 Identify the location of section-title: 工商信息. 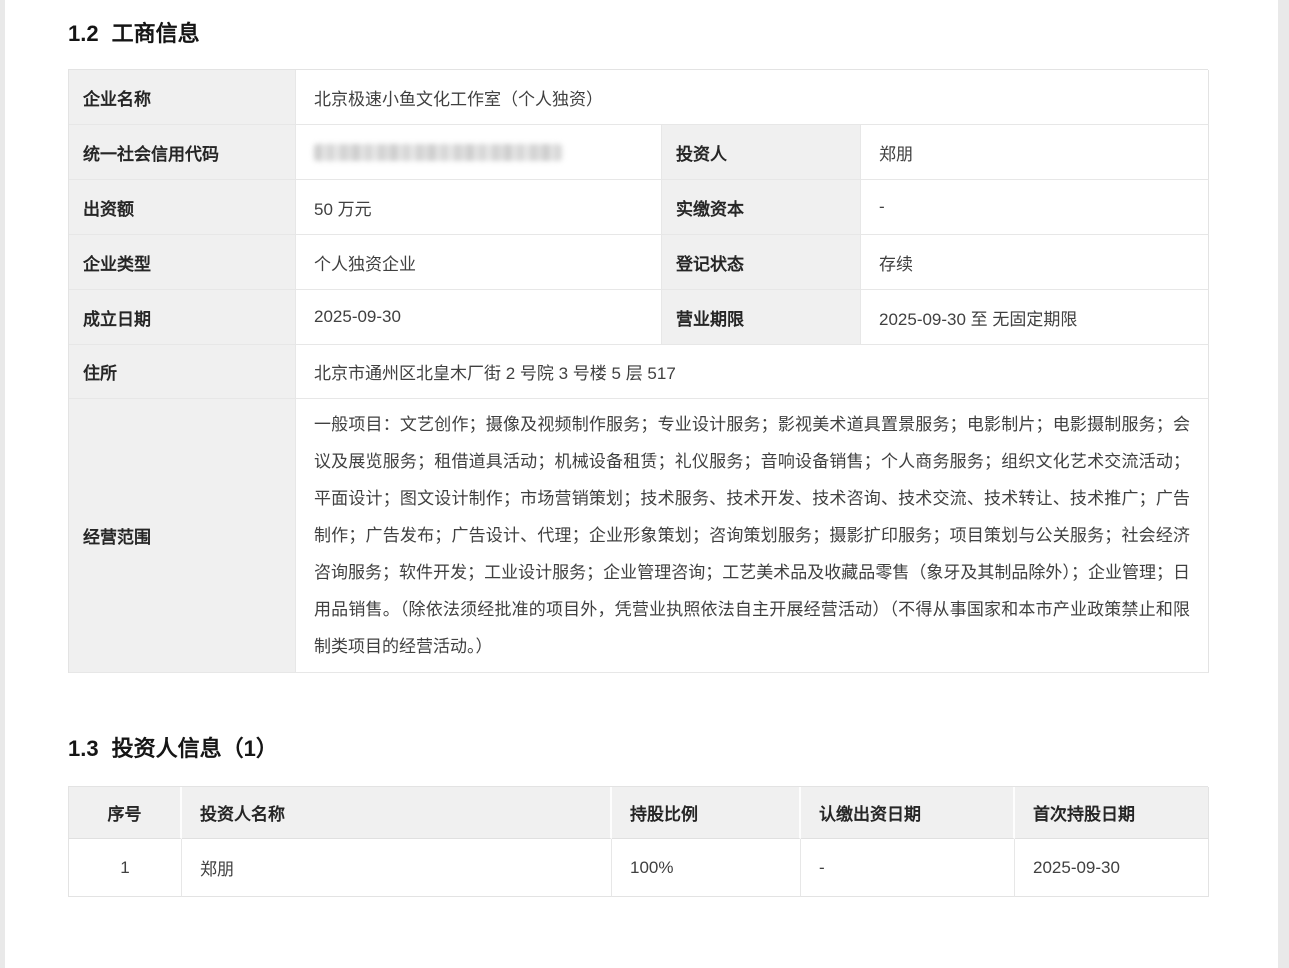
(155, 33).